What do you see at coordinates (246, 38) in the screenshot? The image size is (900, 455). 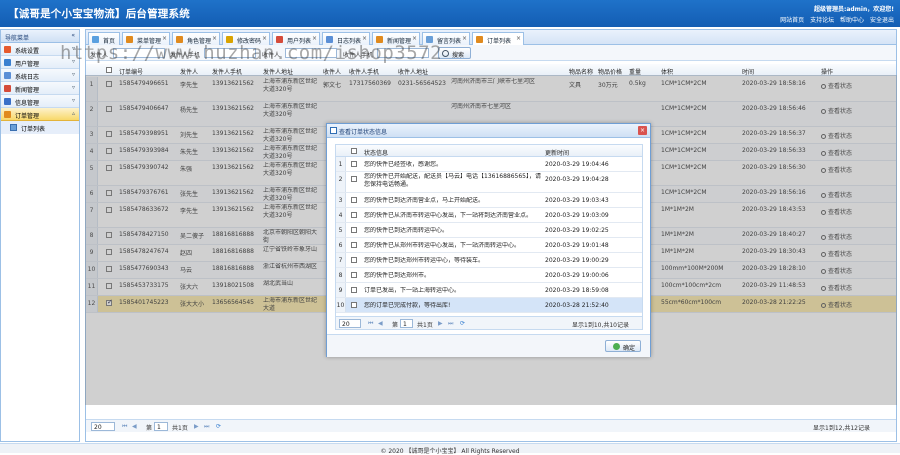 I see `tab-password: 修改密码 ×` at bounding box center [246, 38].